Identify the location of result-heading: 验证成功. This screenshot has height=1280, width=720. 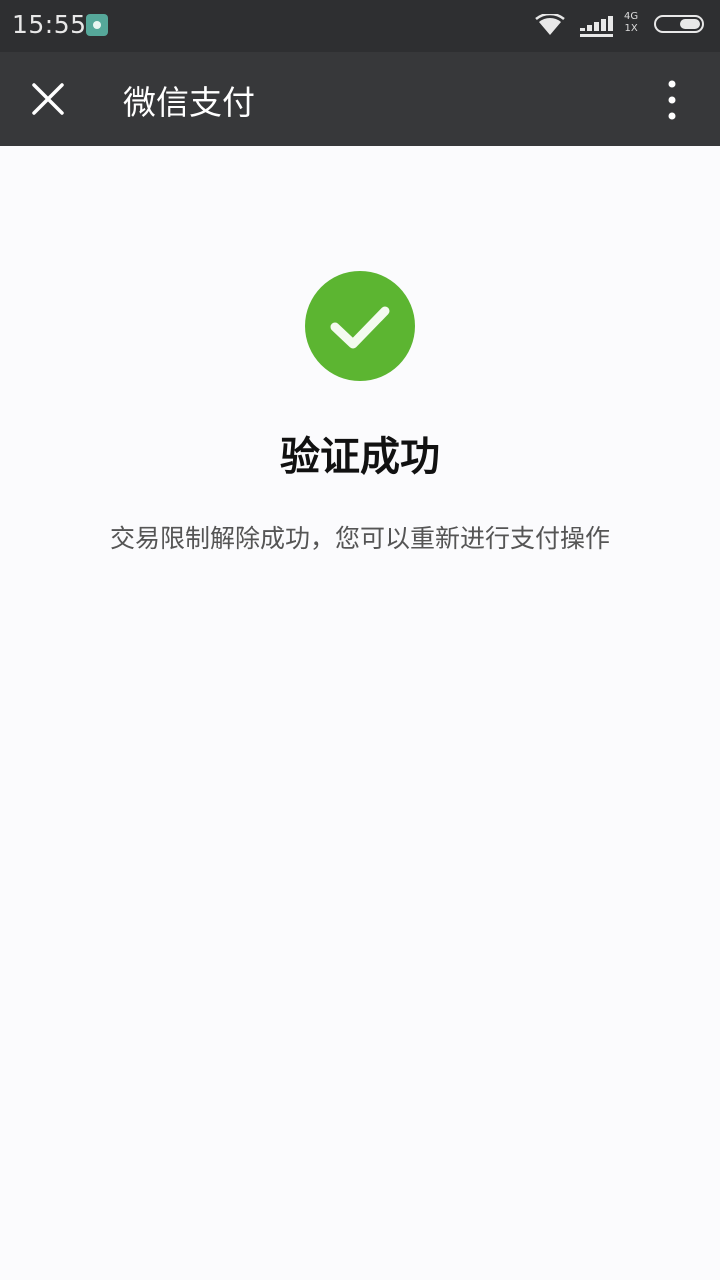
(360, 457).